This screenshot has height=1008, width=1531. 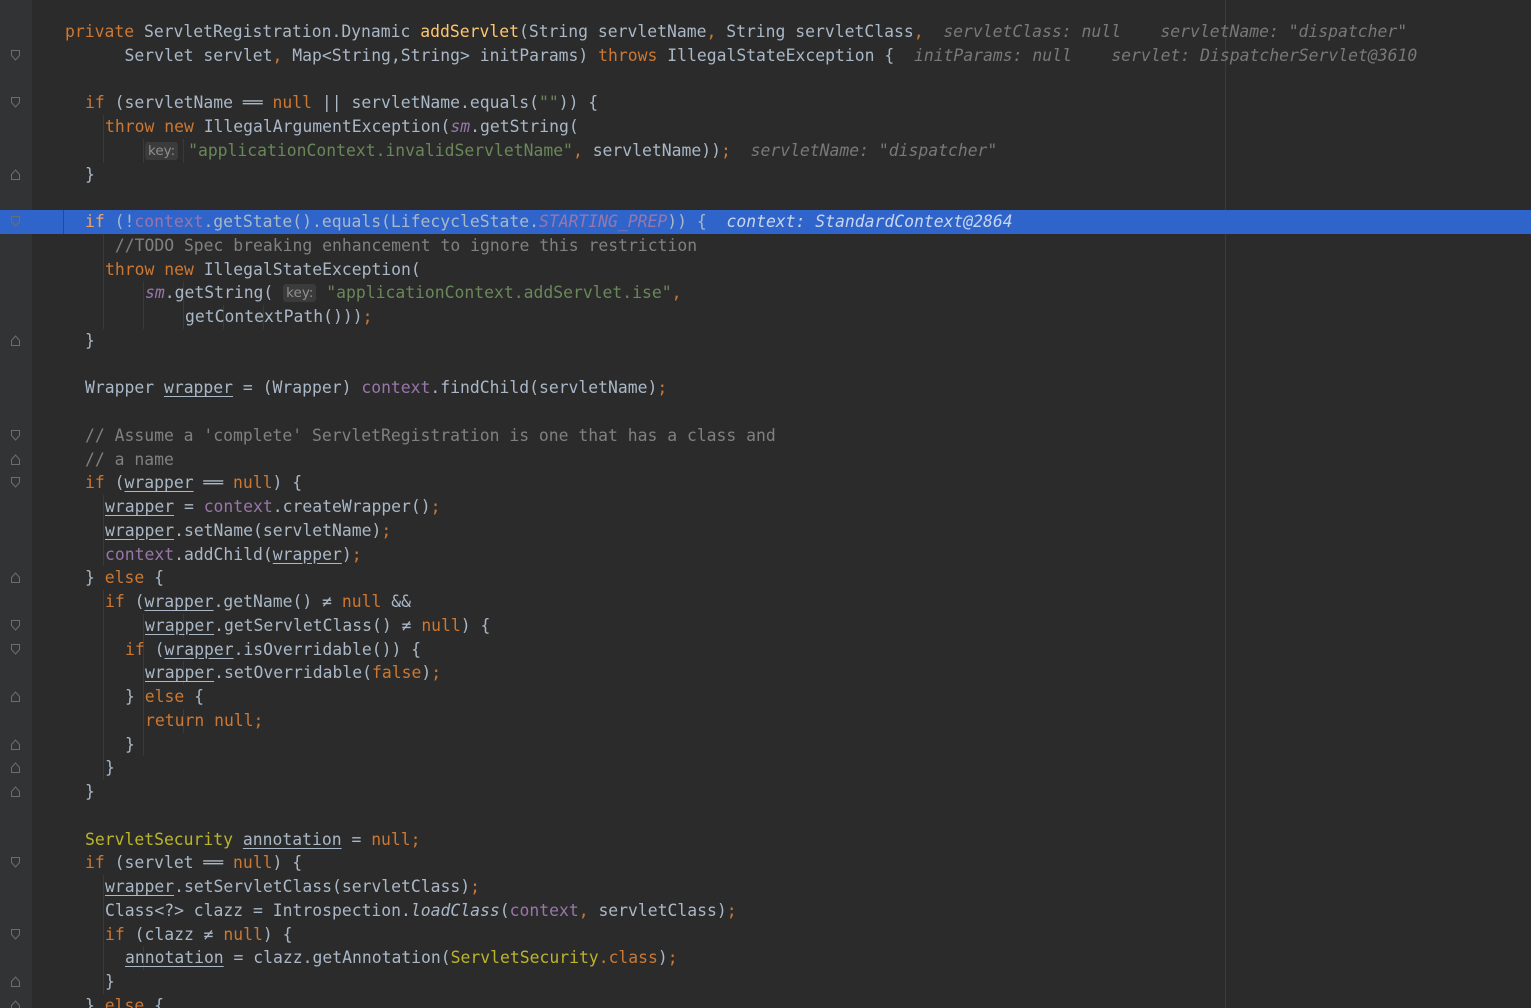 I want to click on inline-debug-value: context: StandardContext@2864, so click(x=859, y=221).